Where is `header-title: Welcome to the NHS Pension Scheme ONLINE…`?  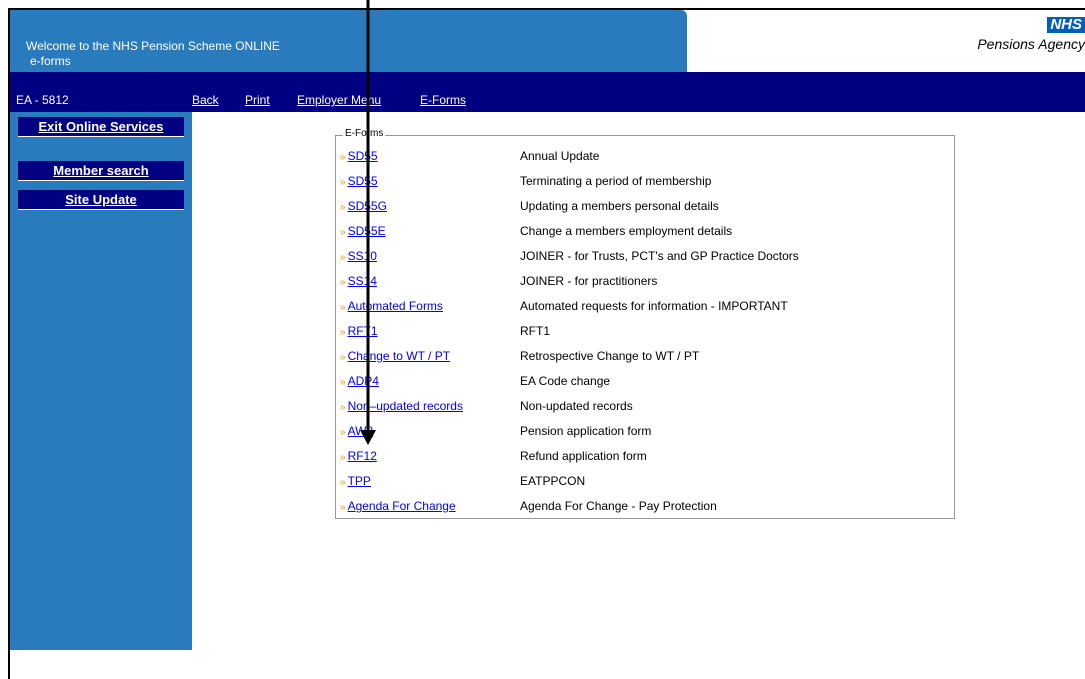
header-title: Welcome to the NHS Pension Scheme ONLINE… is located at coordinates (153, 54).